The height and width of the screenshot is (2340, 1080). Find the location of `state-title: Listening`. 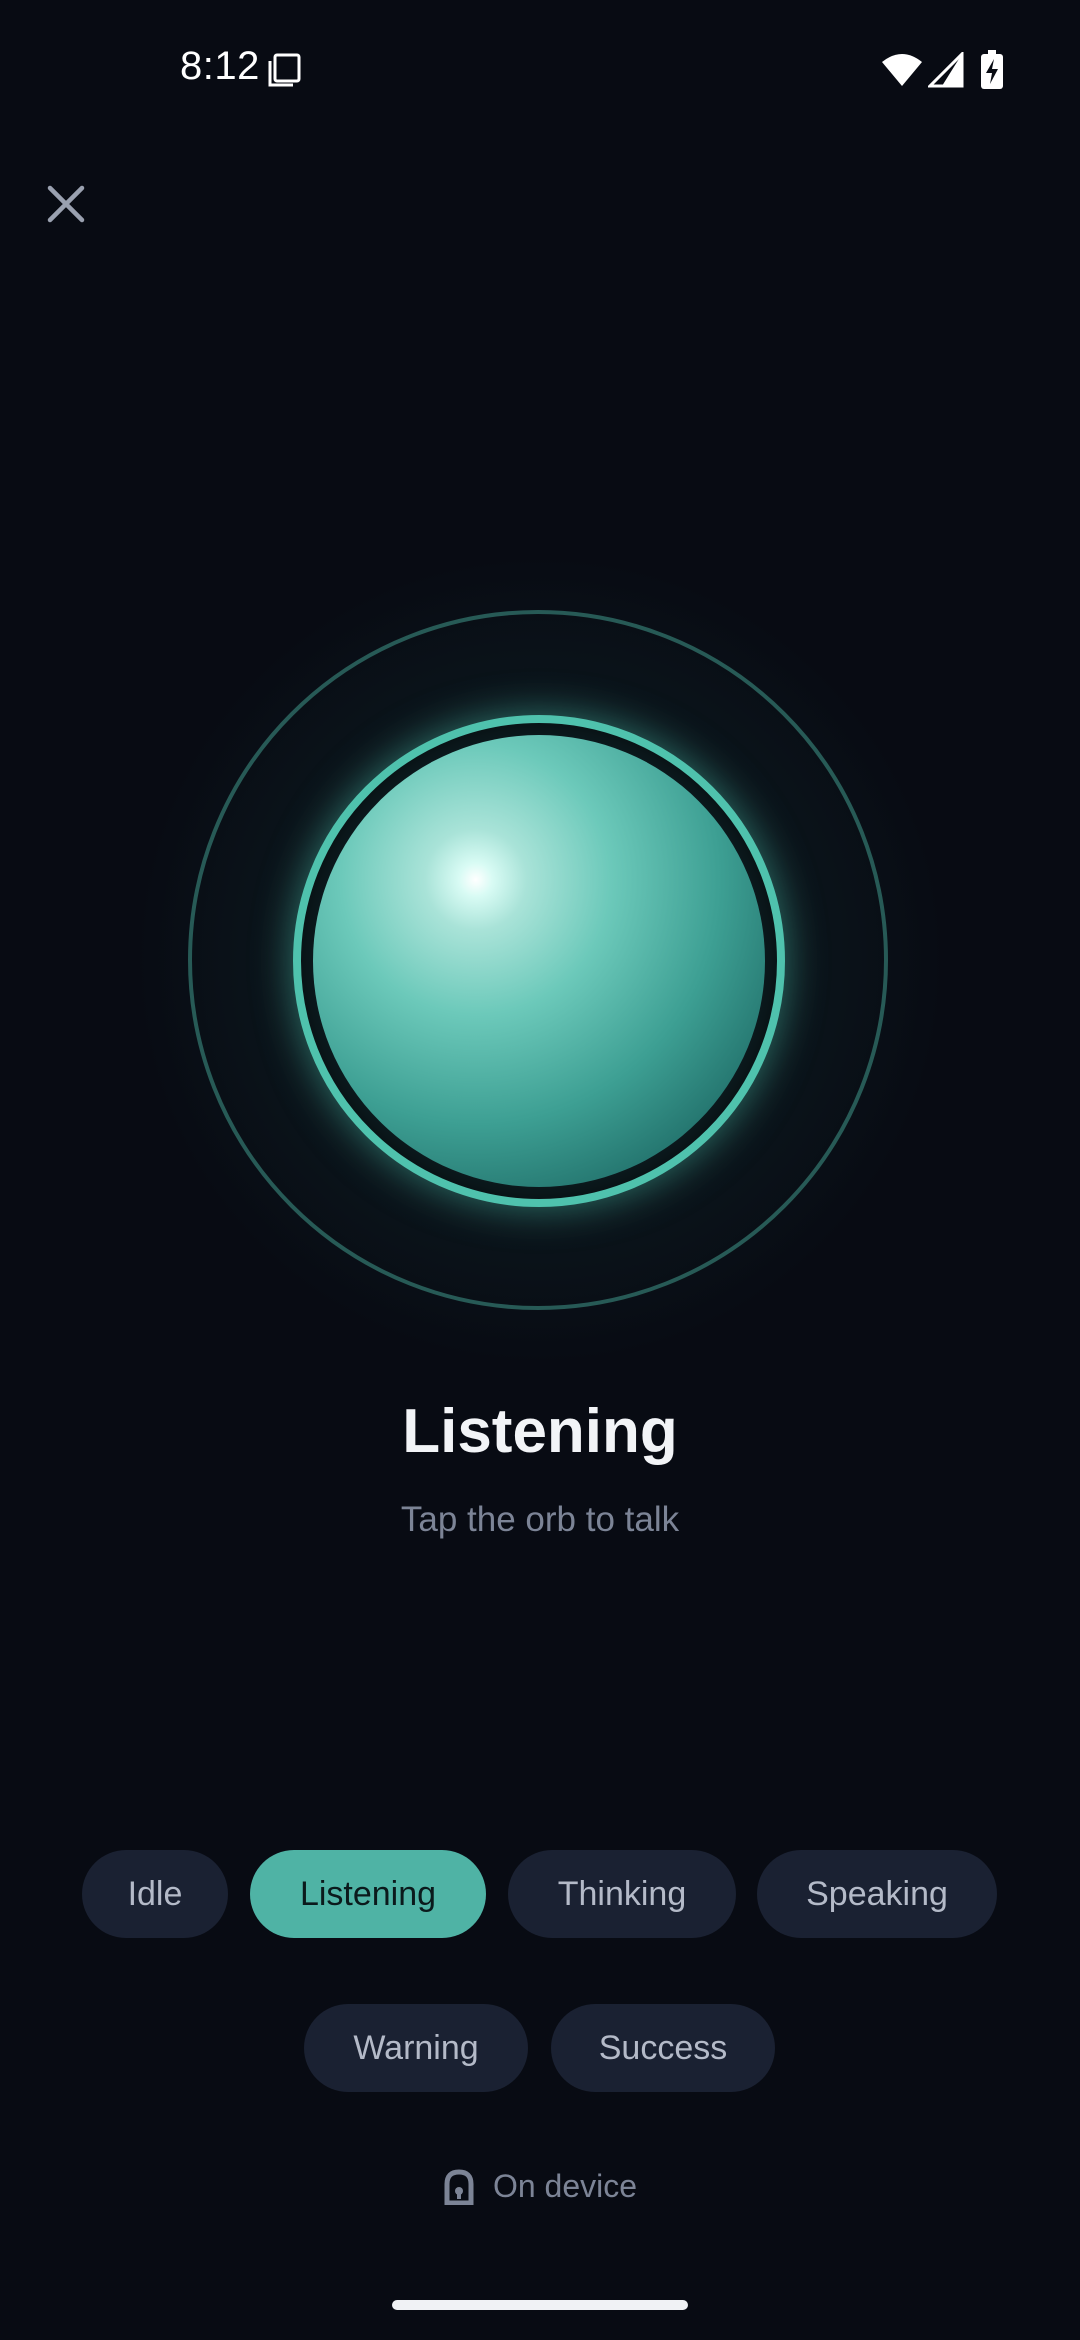

state-title: Listening is located at coordinates (540, 1431).